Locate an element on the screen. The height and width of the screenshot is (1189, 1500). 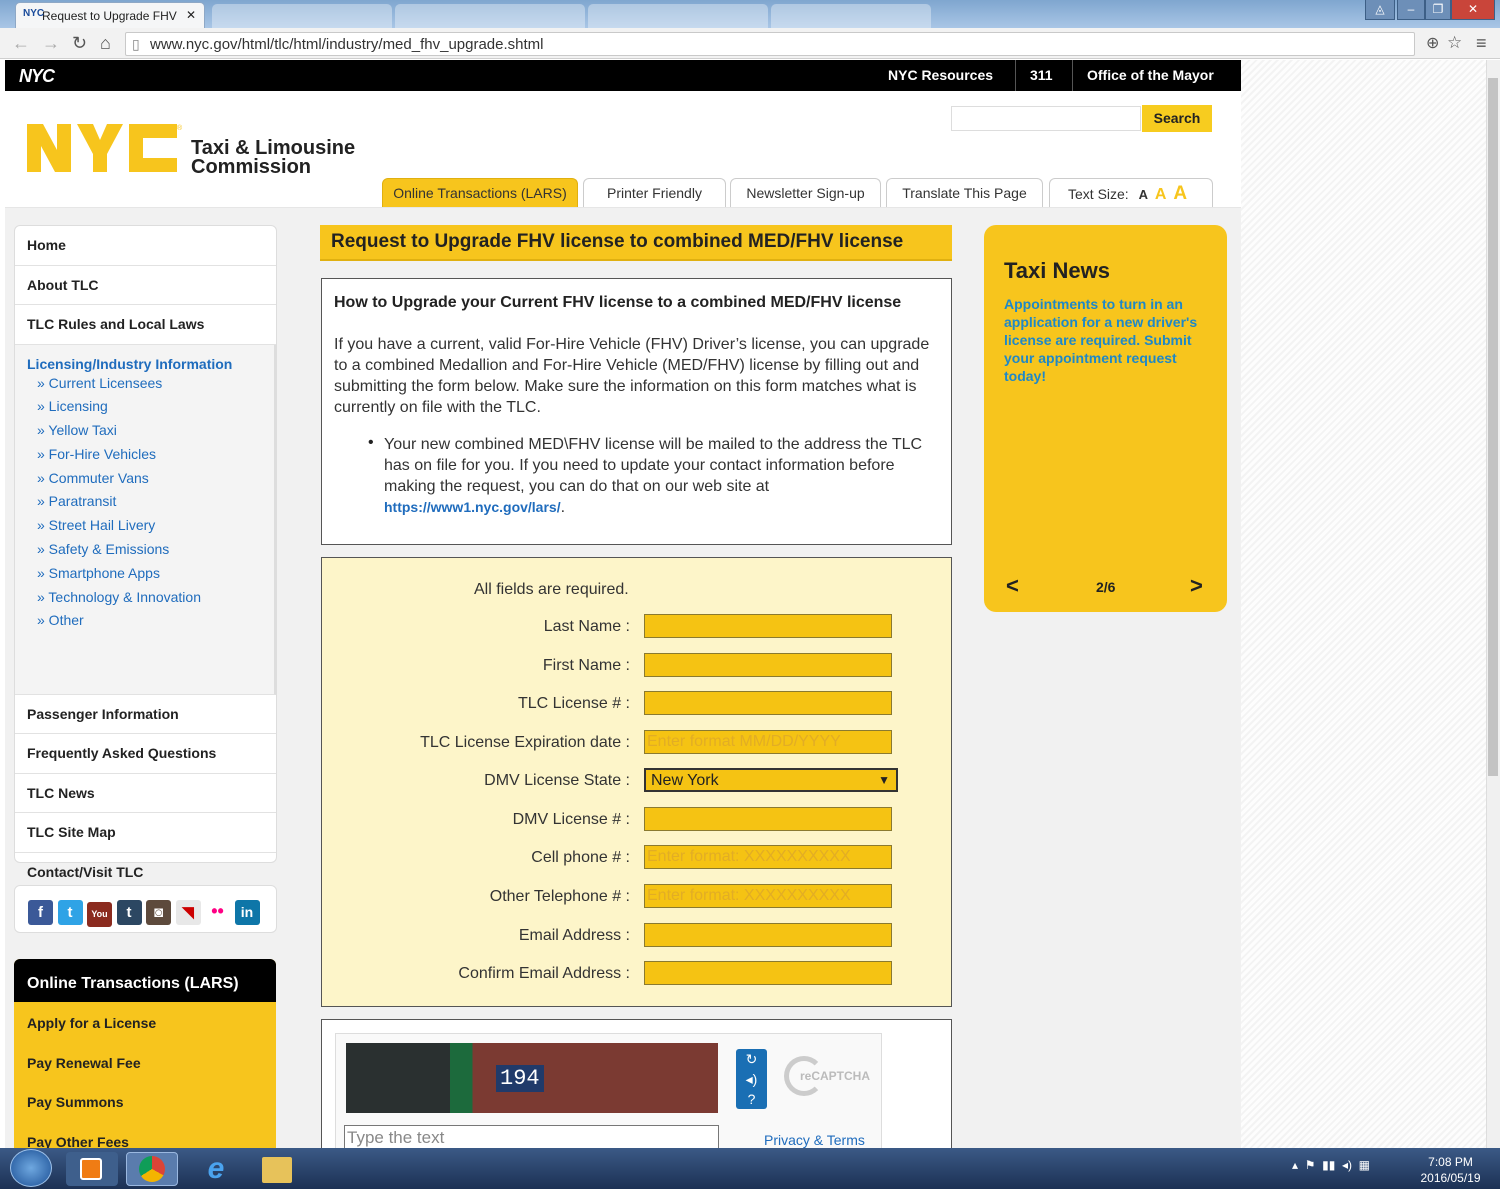
nyc-logo: ® is located at coordinates (105, 148).